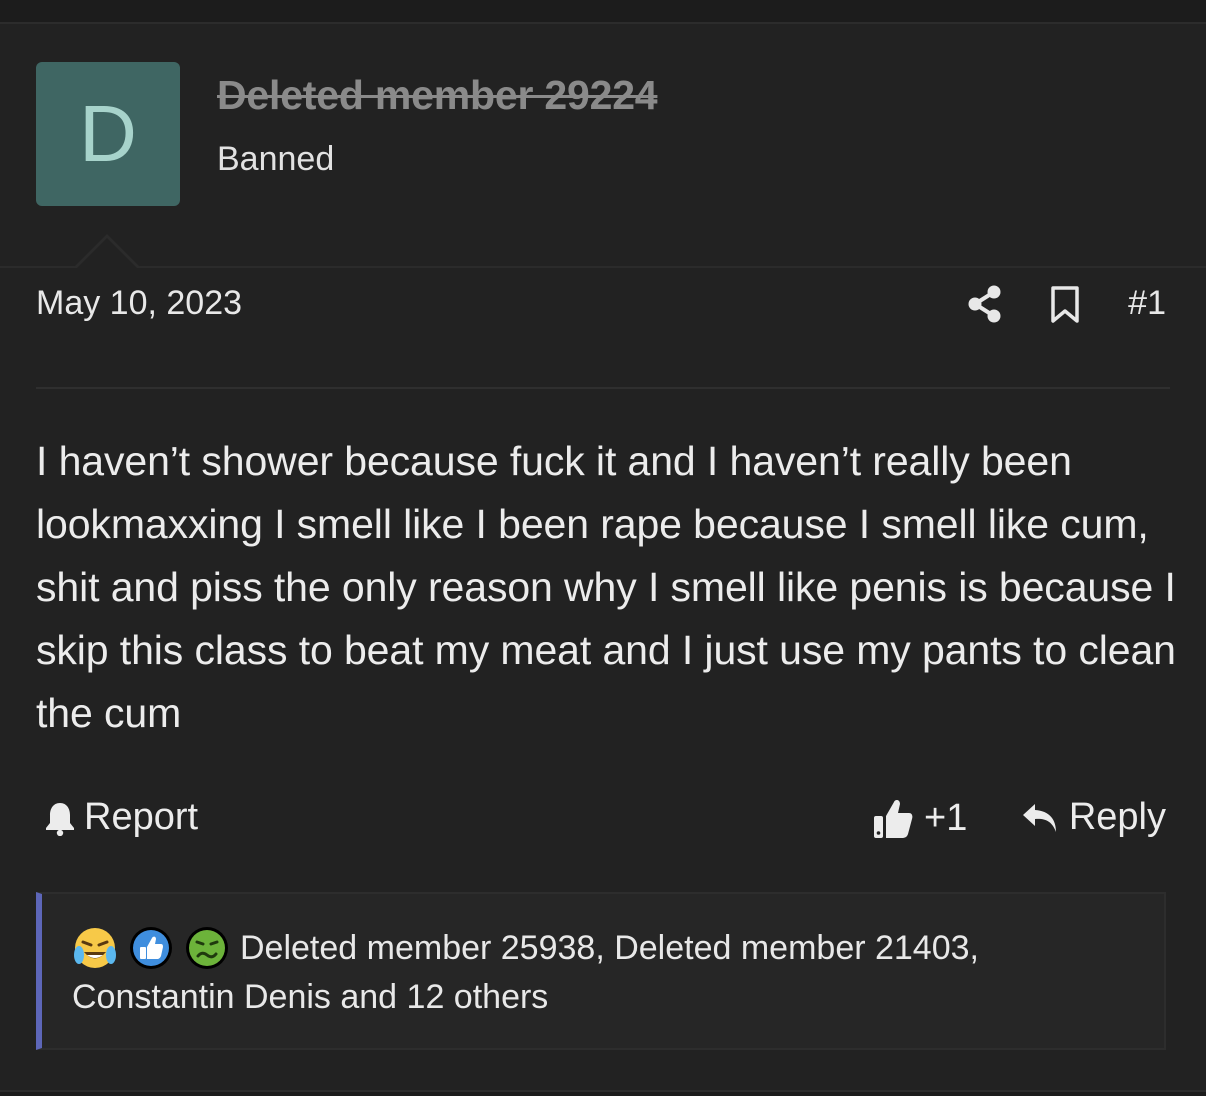  I want to click on reply-button: Reply, so click(1093, 817).